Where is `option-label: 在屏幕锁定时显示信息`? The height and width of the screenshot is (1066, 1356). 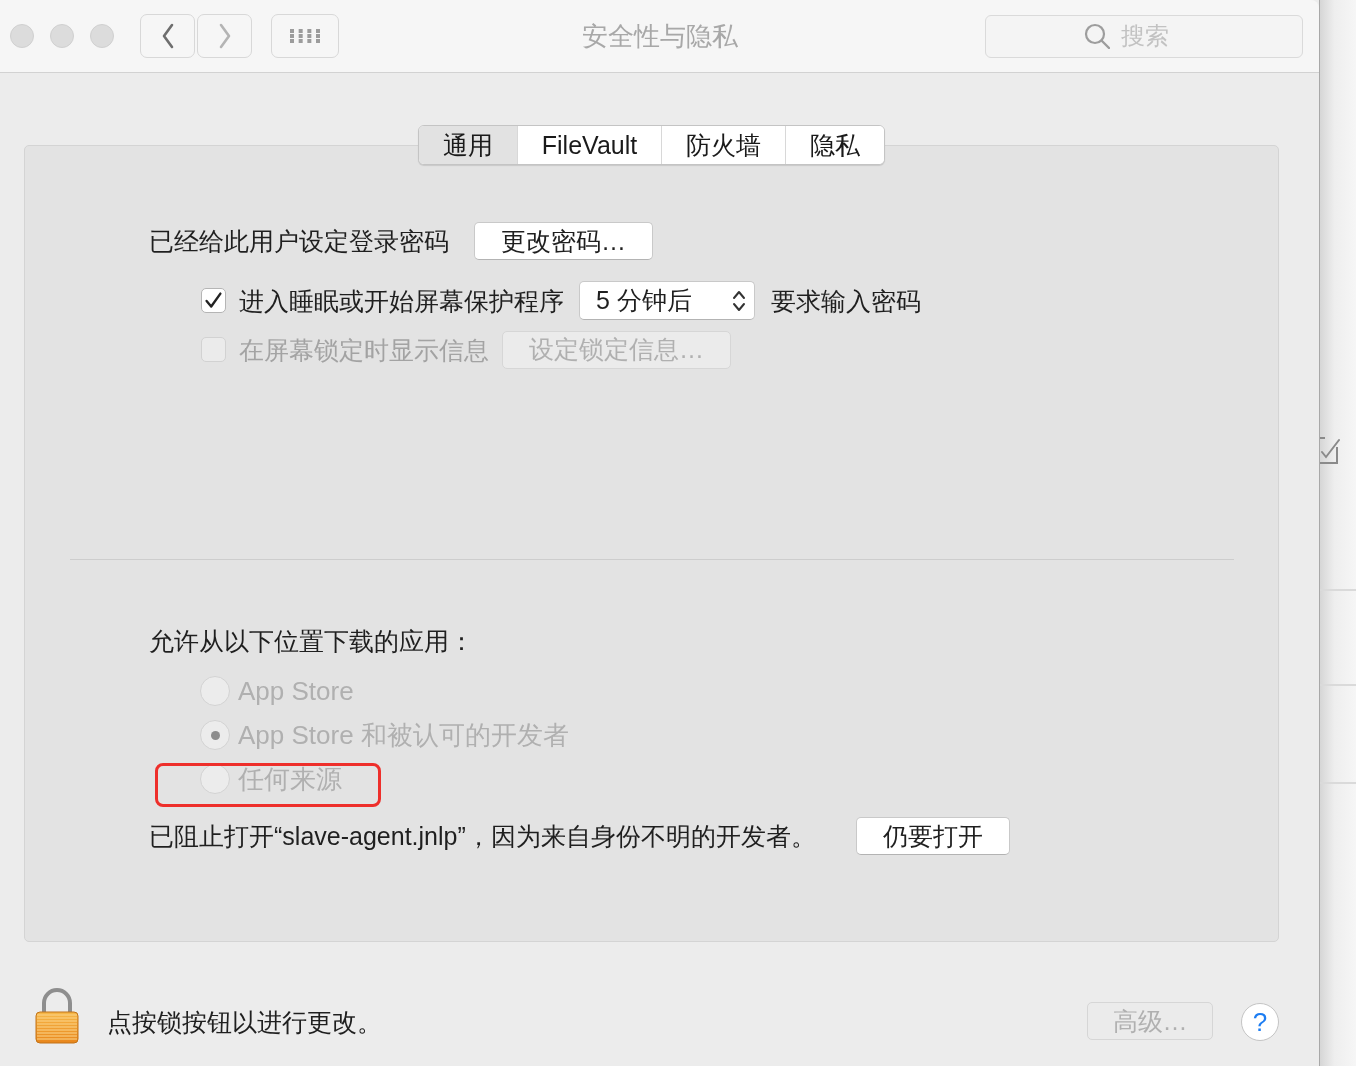 option-label: 在屏幕锁定时显示信息 is located at coordinates (364, 349).